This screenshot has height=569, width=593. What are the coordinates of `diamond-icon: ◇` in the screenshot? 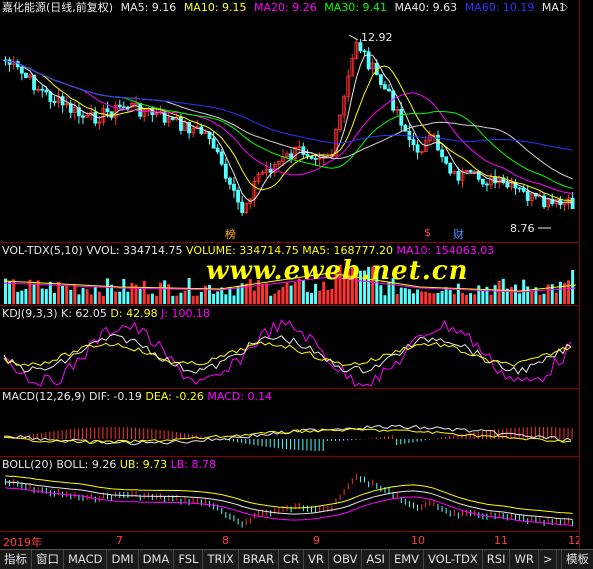 It's located at (564, 7).